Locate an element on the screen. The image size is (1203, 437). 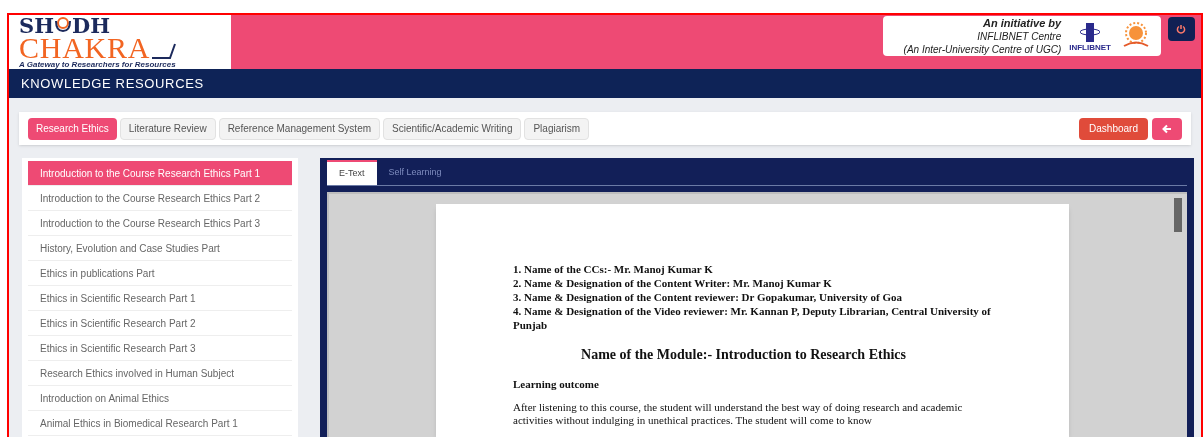
scrollbar-thumb is located at coordinates (1178, 215).